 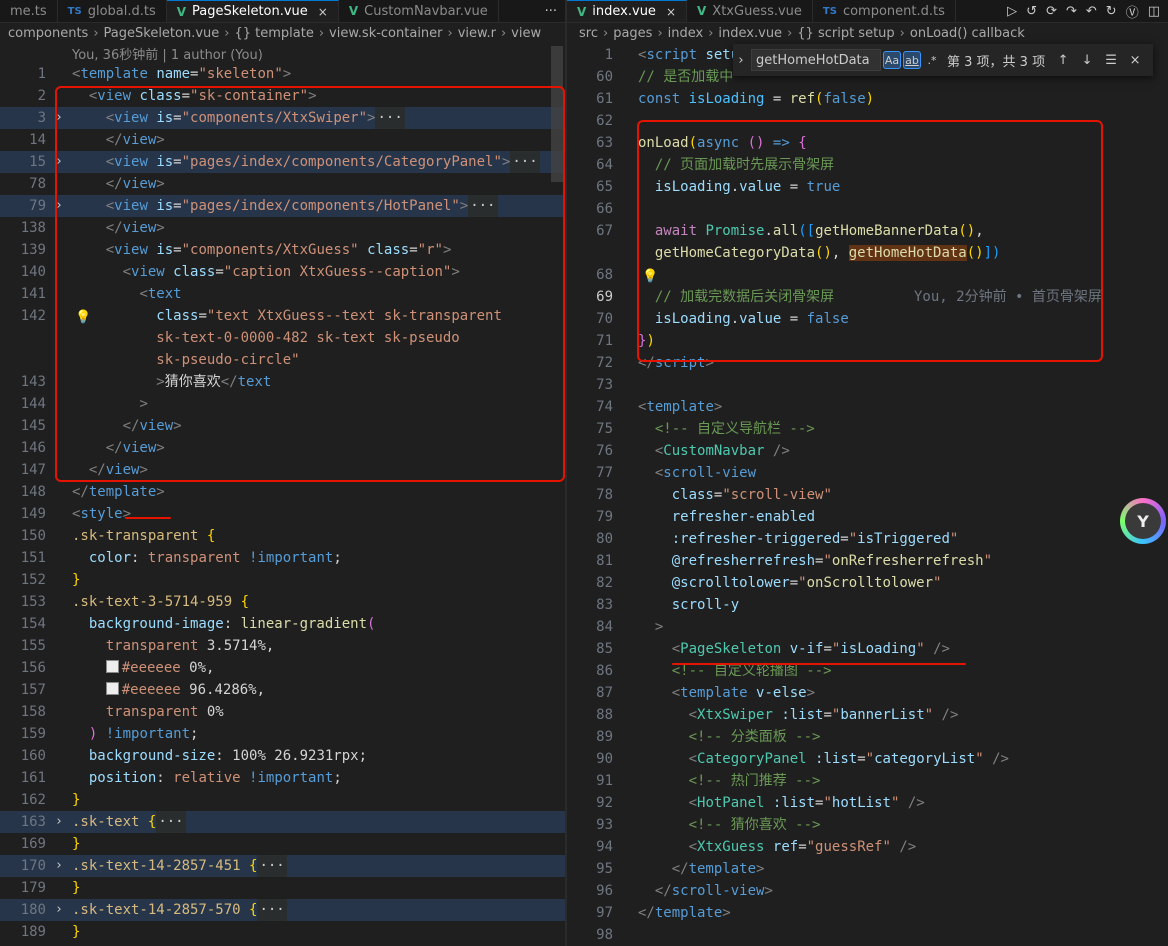 I want to click on code-line: 84 >, so click(x=867, y=627).